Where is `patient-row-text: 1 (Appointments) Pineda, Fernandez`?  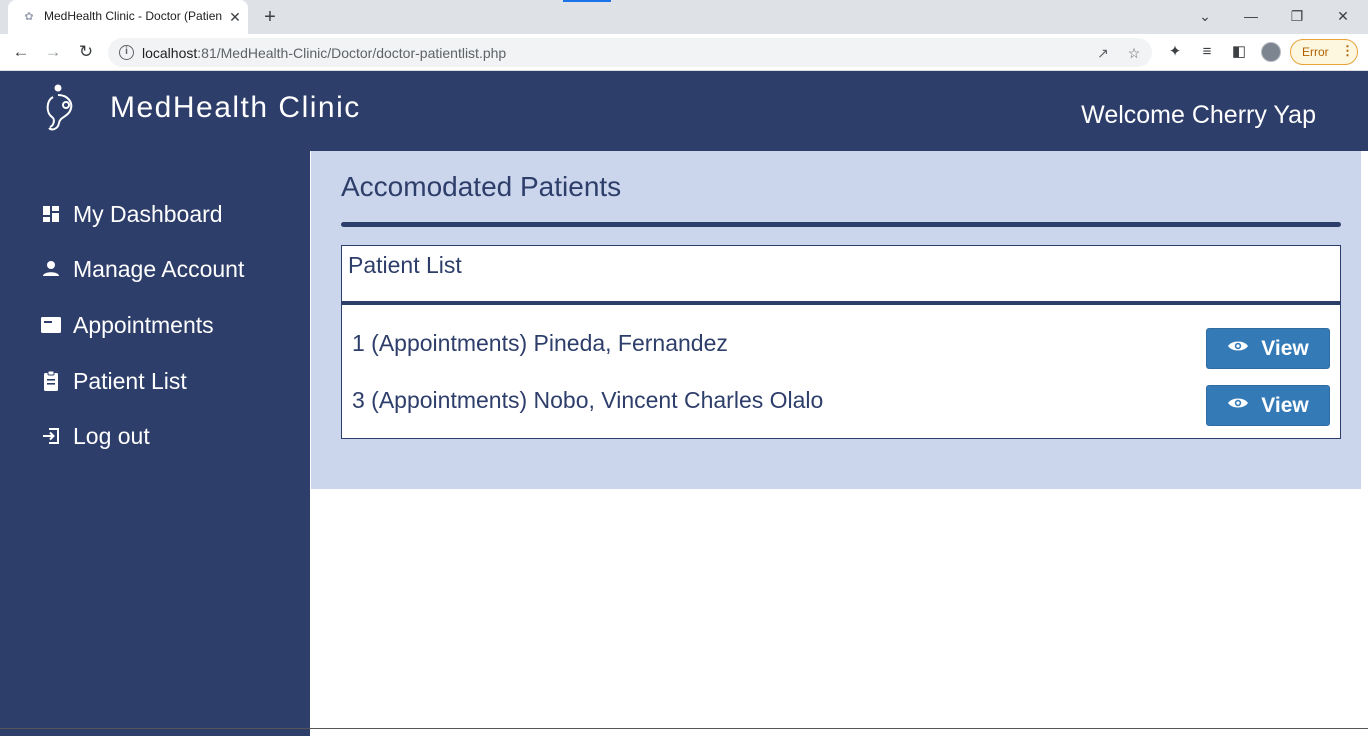 patient-row-text: 1 (Appointments) Pineda, Fernandez is located at coordinates (540, 343).